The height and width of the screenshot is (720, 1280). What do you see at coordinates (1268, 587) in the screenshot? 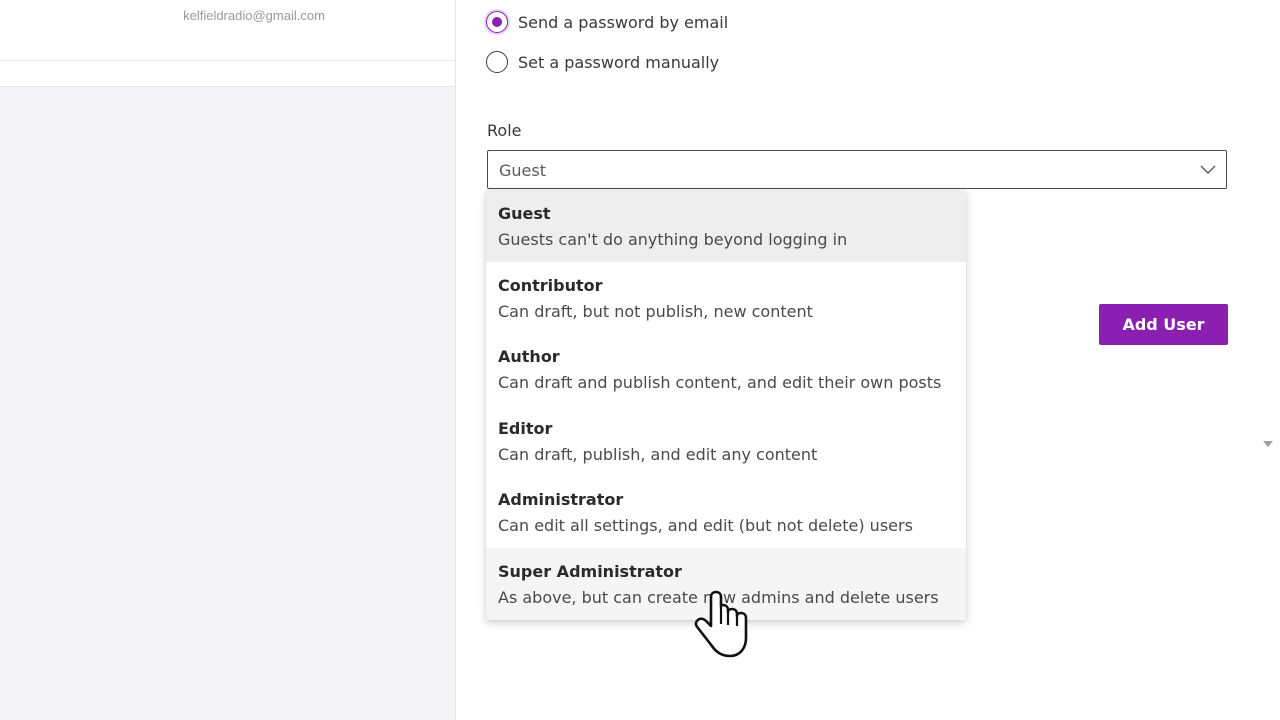
I see `scroll-gutter` at bounding box center [1268, 587].